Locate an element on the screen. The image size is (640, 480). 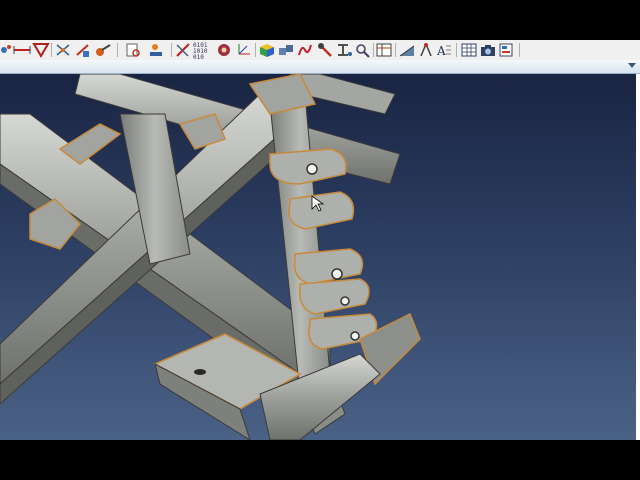
properties-panel-icon is located at coordinates (507, 50).